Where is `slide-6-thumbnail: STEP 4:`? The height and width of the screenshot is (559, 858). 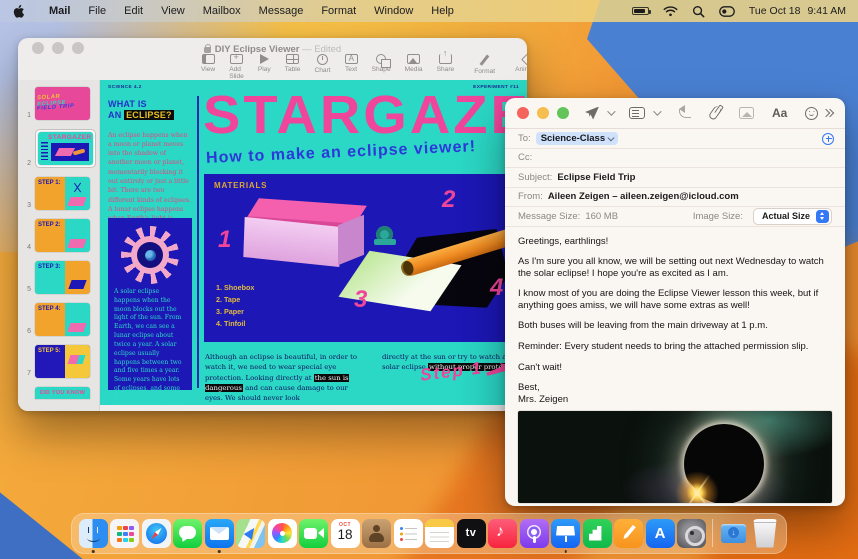 slide-6-thumbnail: STEP 4: is located at coordinates (62, 319).